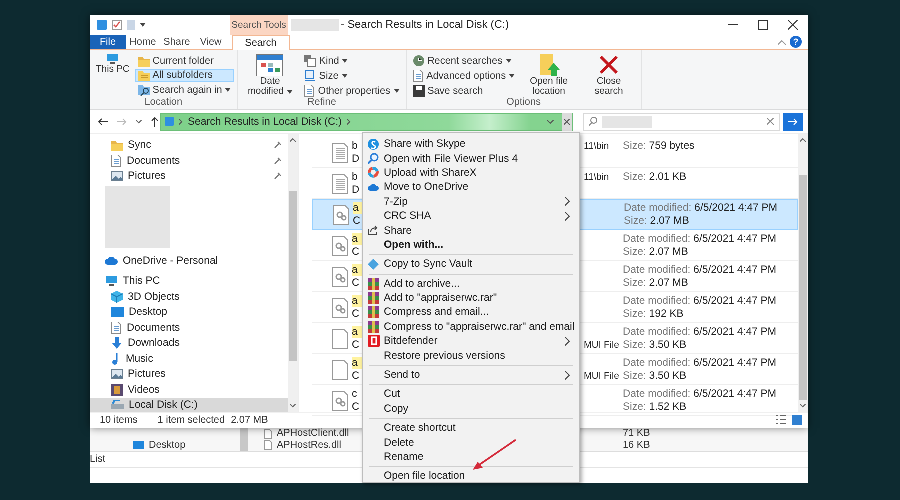  I want to click on address-path: Search Results in Local Disk (C:), so click(265, 122).